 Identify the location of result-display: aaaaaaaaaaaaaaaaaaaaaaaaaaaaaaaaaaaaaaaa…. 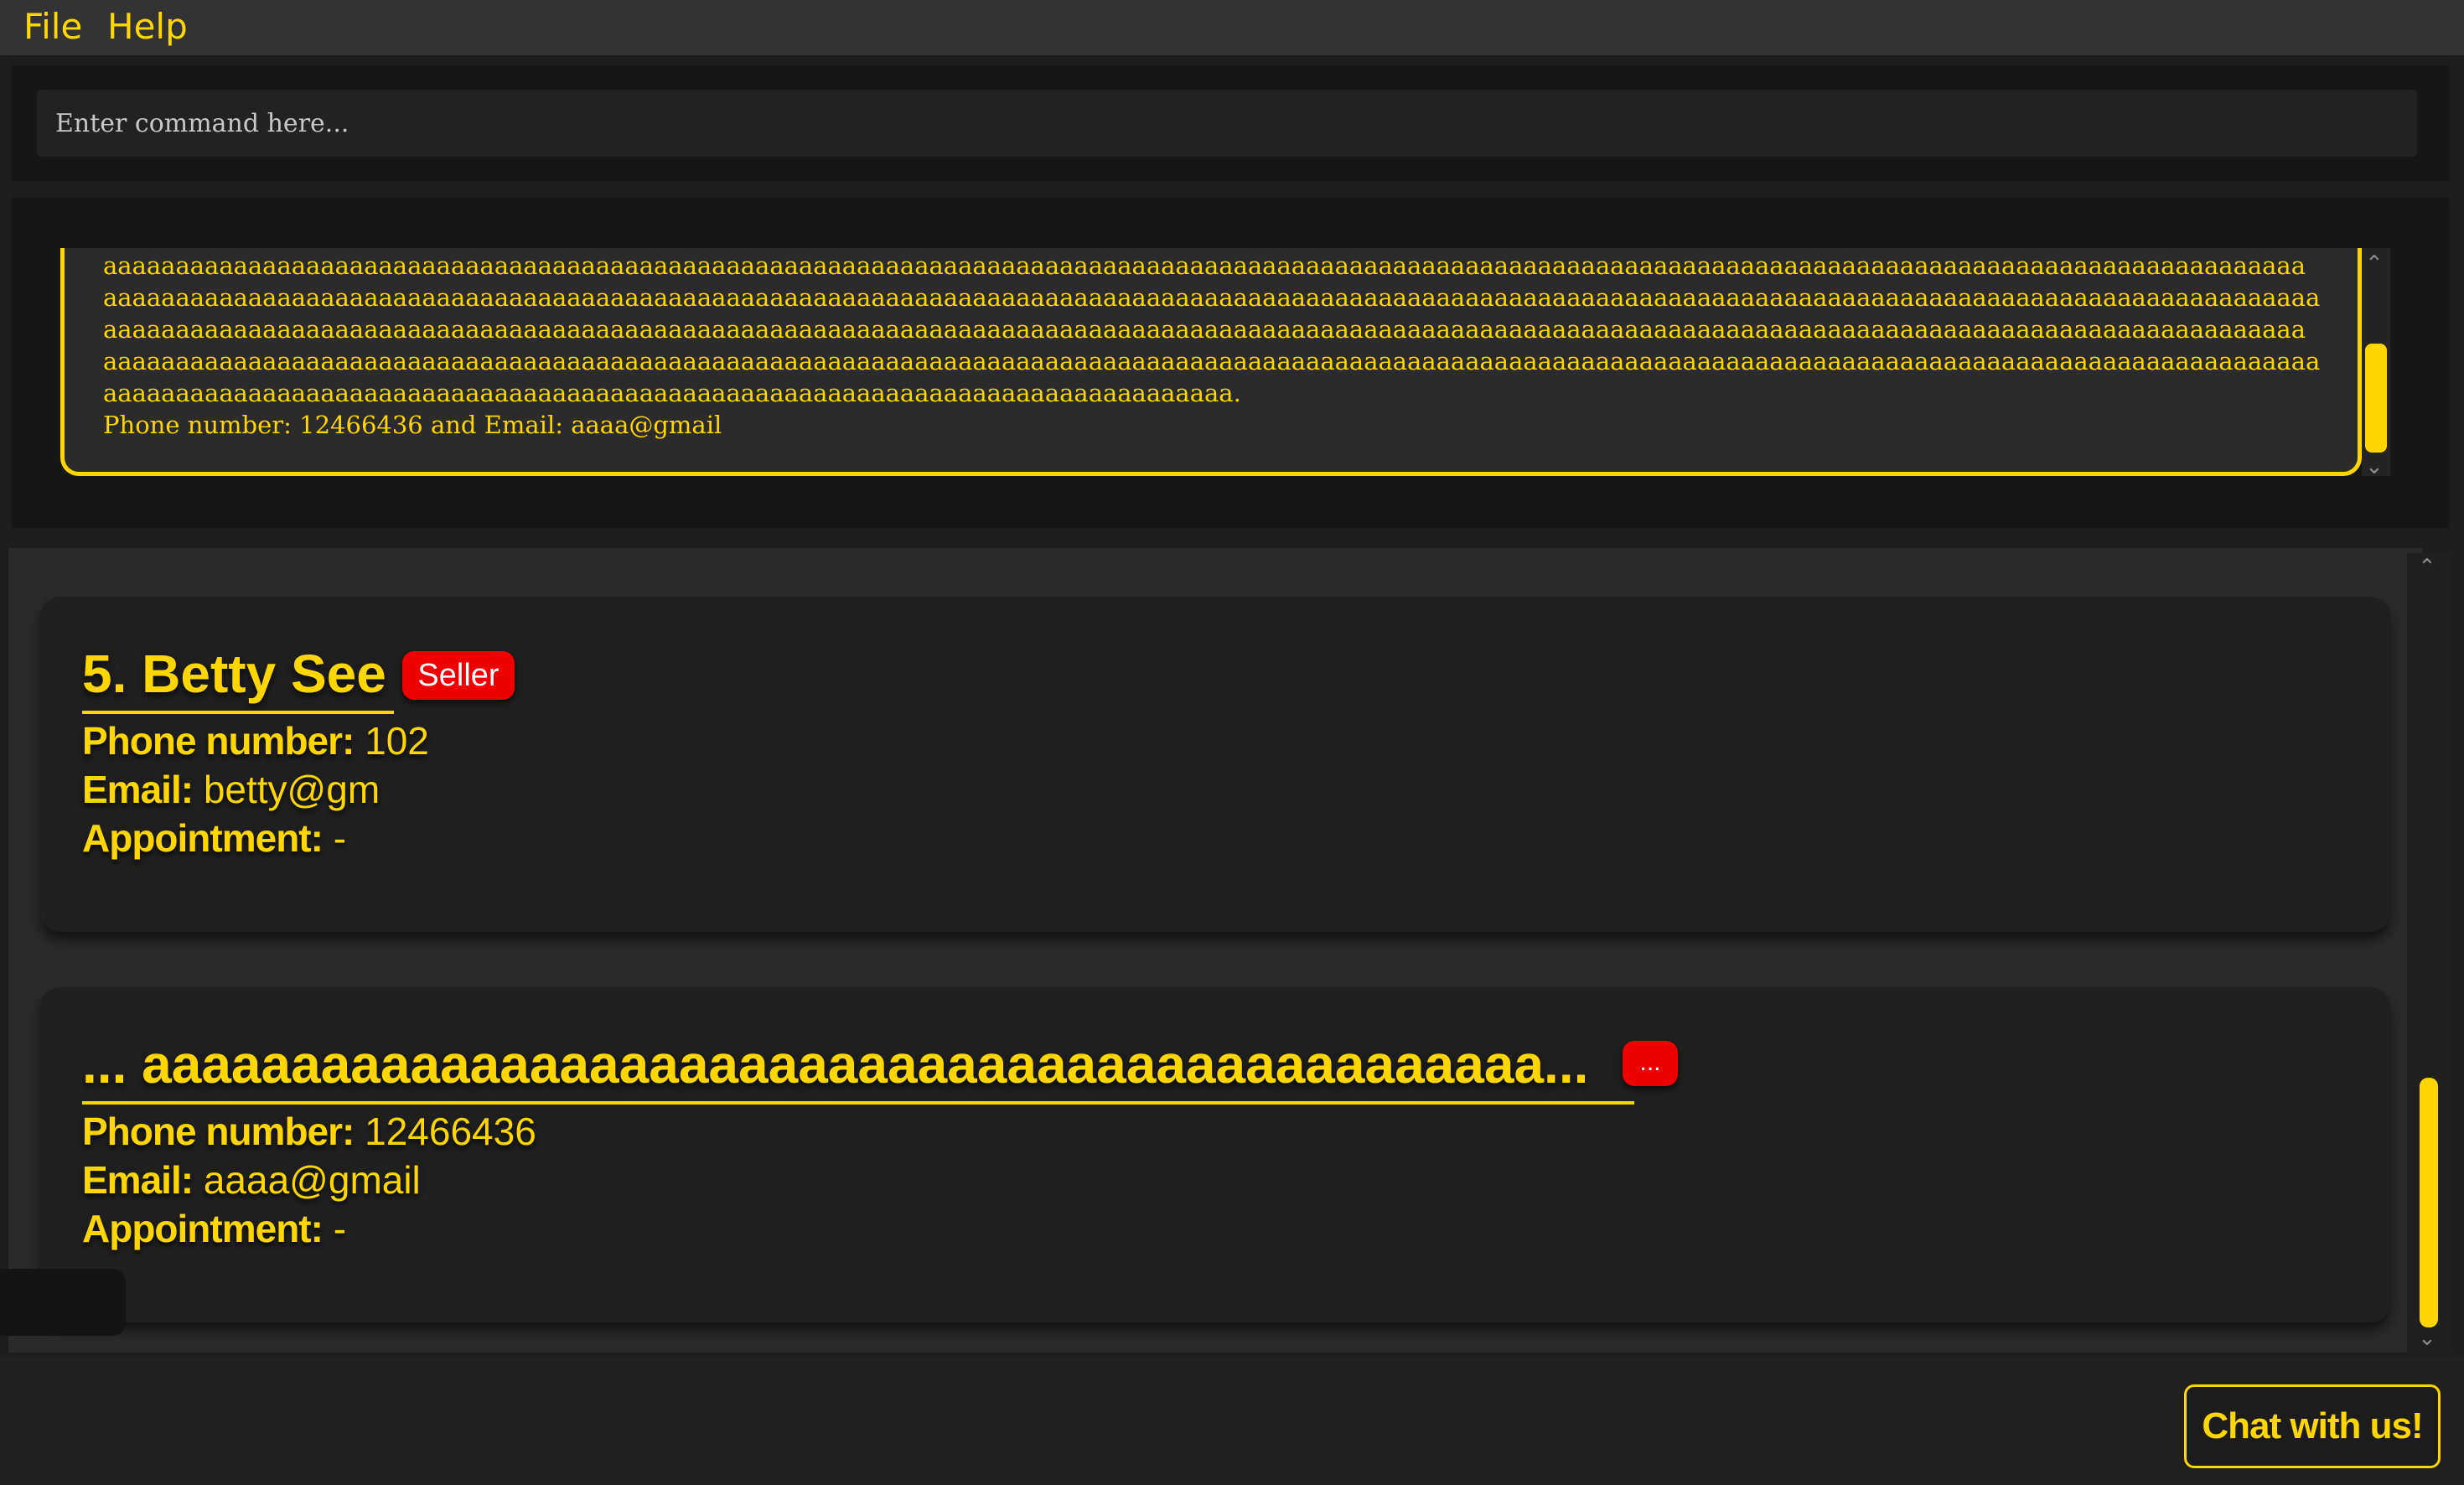
(1211, 362).